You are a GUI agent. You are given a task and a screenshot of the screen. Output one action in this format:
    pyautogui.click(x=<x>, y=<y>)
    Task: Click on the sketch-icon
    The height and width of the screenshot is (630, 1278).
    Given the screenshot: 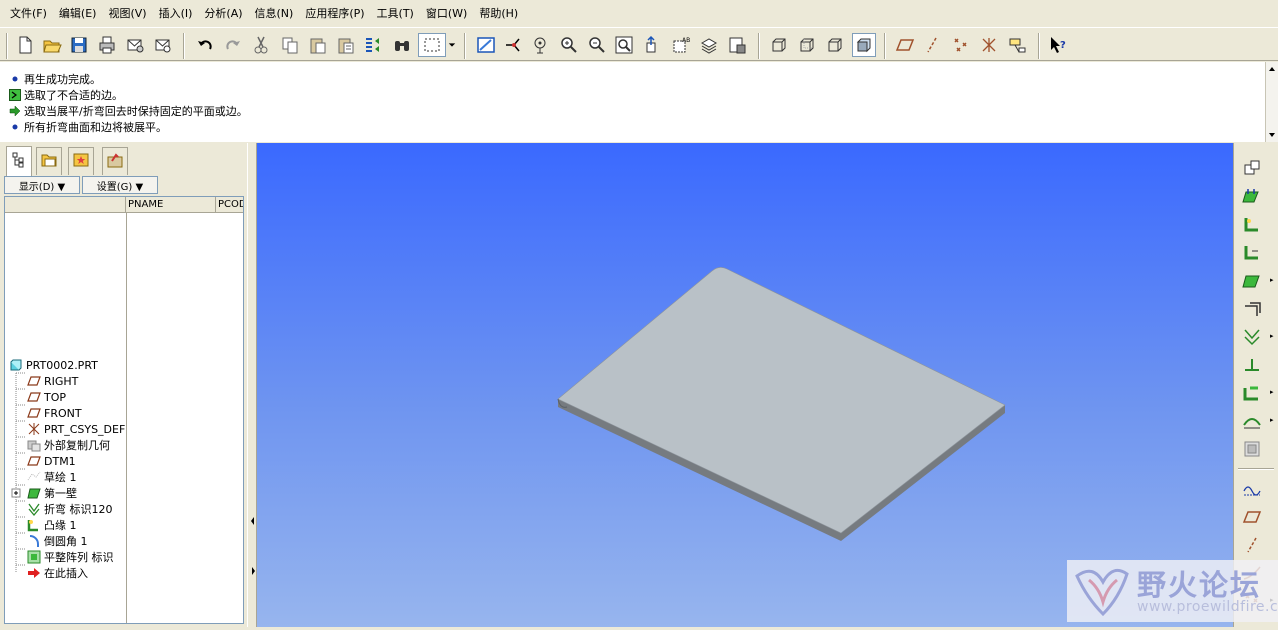 What is the action you would take?
    pyautogui.click(x=34, y=477)
    